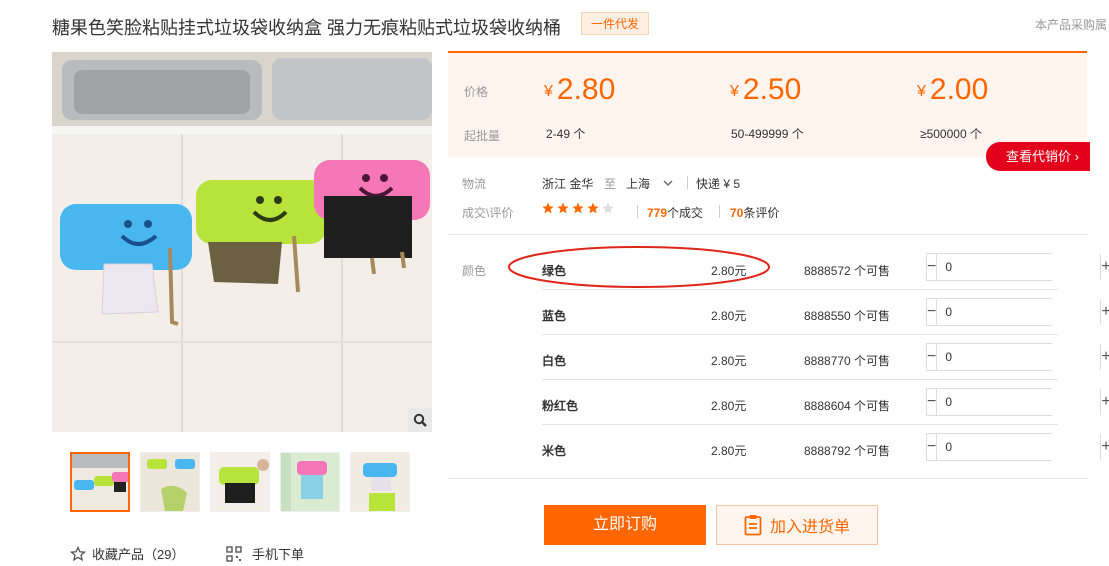 The height and width of the screenshot is (566, 1109). What do you see at coordinates (420, 420) in the screenshot?
I see `zoom-icon` at bounding box center [420, 420].